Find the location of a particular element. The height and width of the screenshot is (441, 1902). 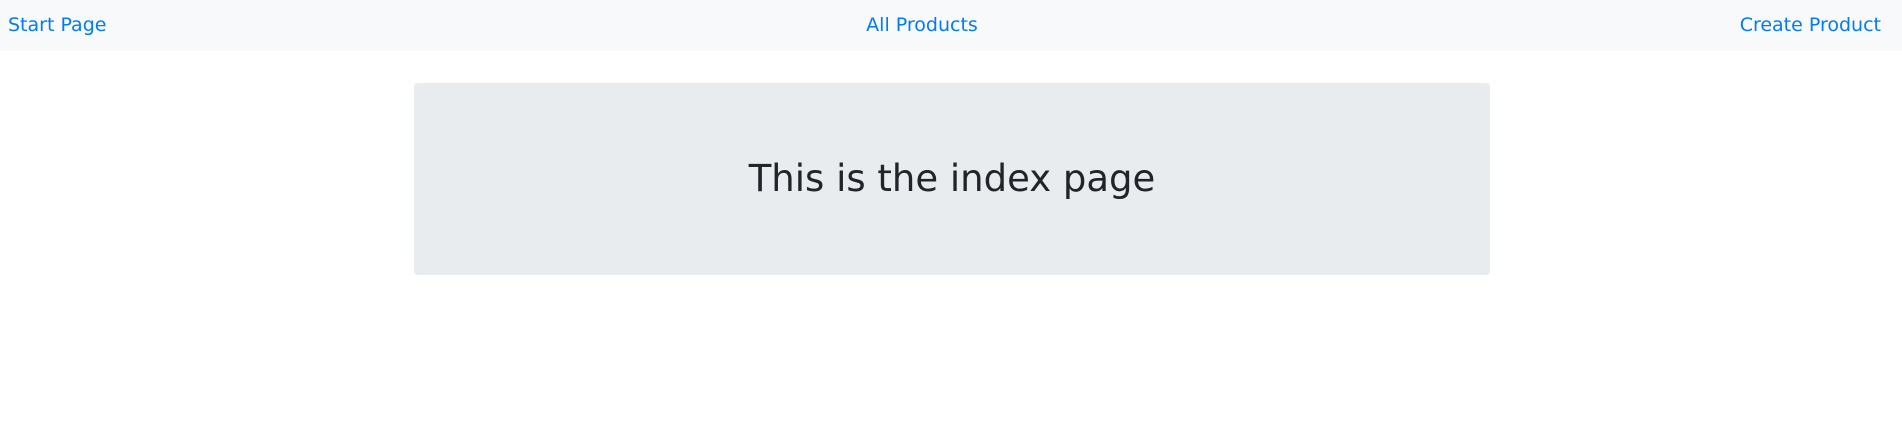

top-navbar: Start Page All Products Create Product is located at coordinates (951, 25).